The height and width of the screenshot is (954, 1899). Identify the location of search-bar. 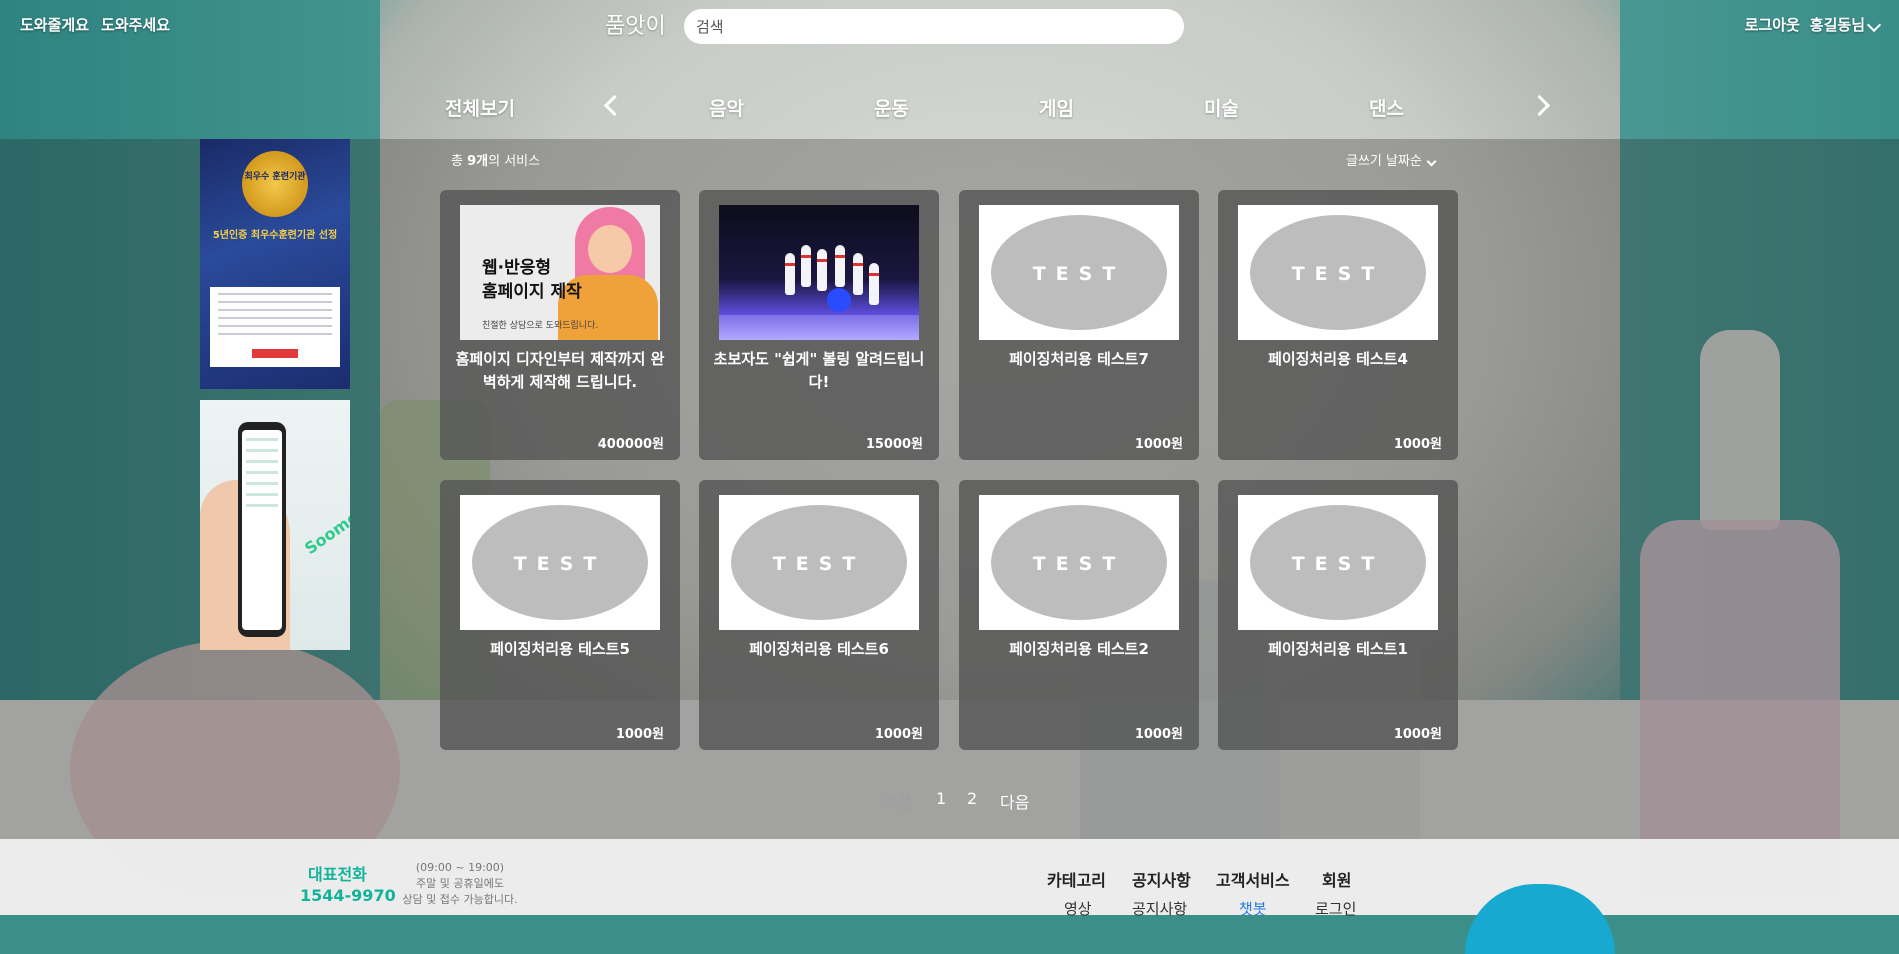
(934, 26).